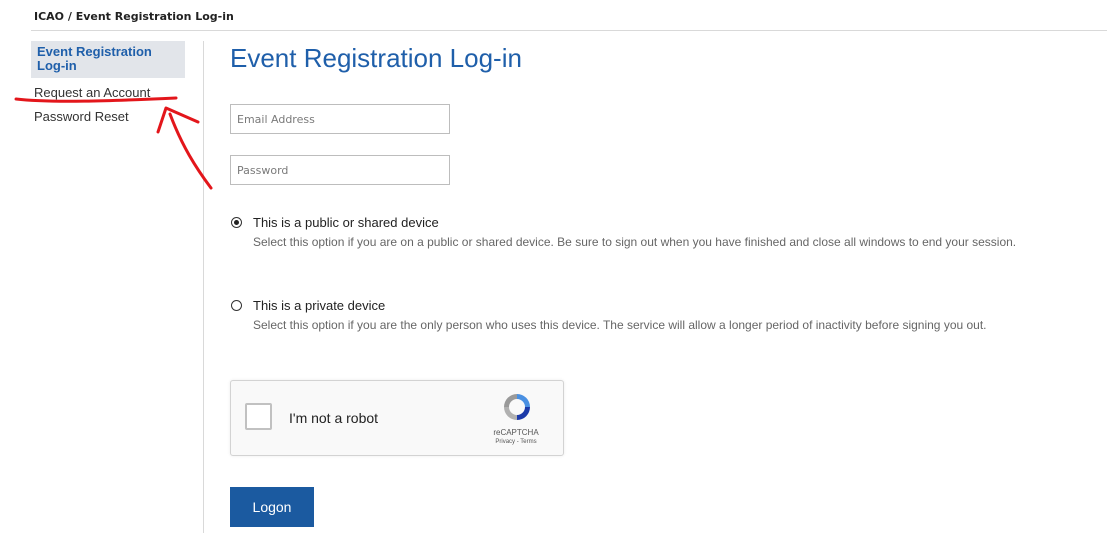 Image resolution: width=1107 pixels, height=534 pixels. I want to click on sidebar-divider, so click(203, 287).